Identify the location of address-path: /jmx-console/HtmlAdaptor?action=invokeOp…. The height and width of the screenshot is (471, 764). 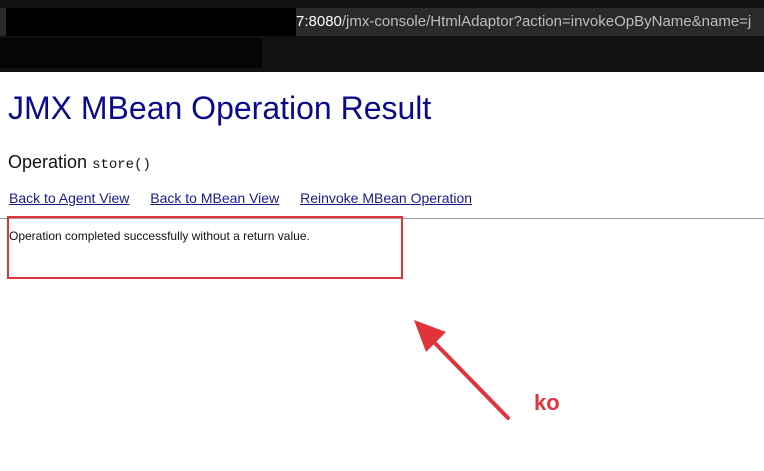
(546, 21).